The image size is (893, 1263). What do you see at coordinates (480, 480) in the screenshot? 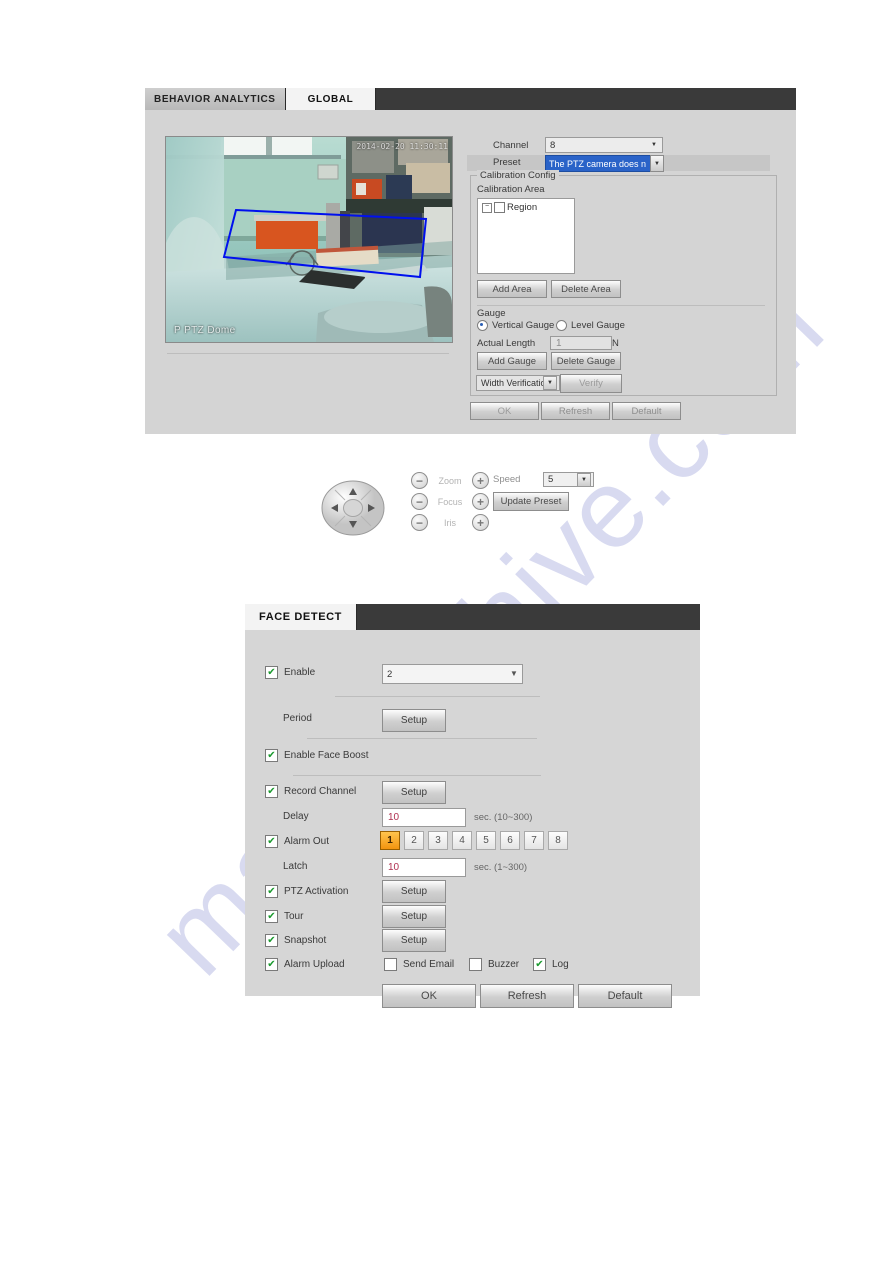
I see `zoom-in-button: +` at bounding box center [480, 480].